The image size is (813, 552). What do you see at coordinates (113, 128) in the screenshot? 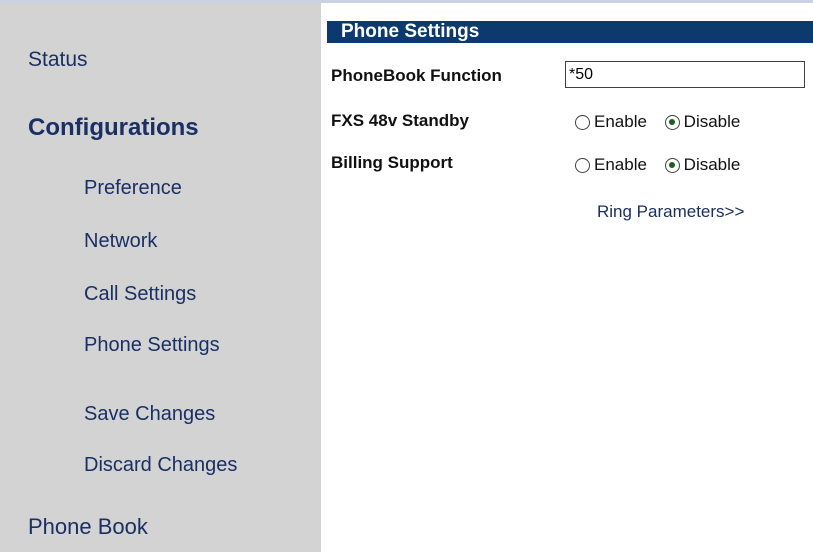
I see `sidebar-item-configurations: Configurations` at bounding box center [113, 128].